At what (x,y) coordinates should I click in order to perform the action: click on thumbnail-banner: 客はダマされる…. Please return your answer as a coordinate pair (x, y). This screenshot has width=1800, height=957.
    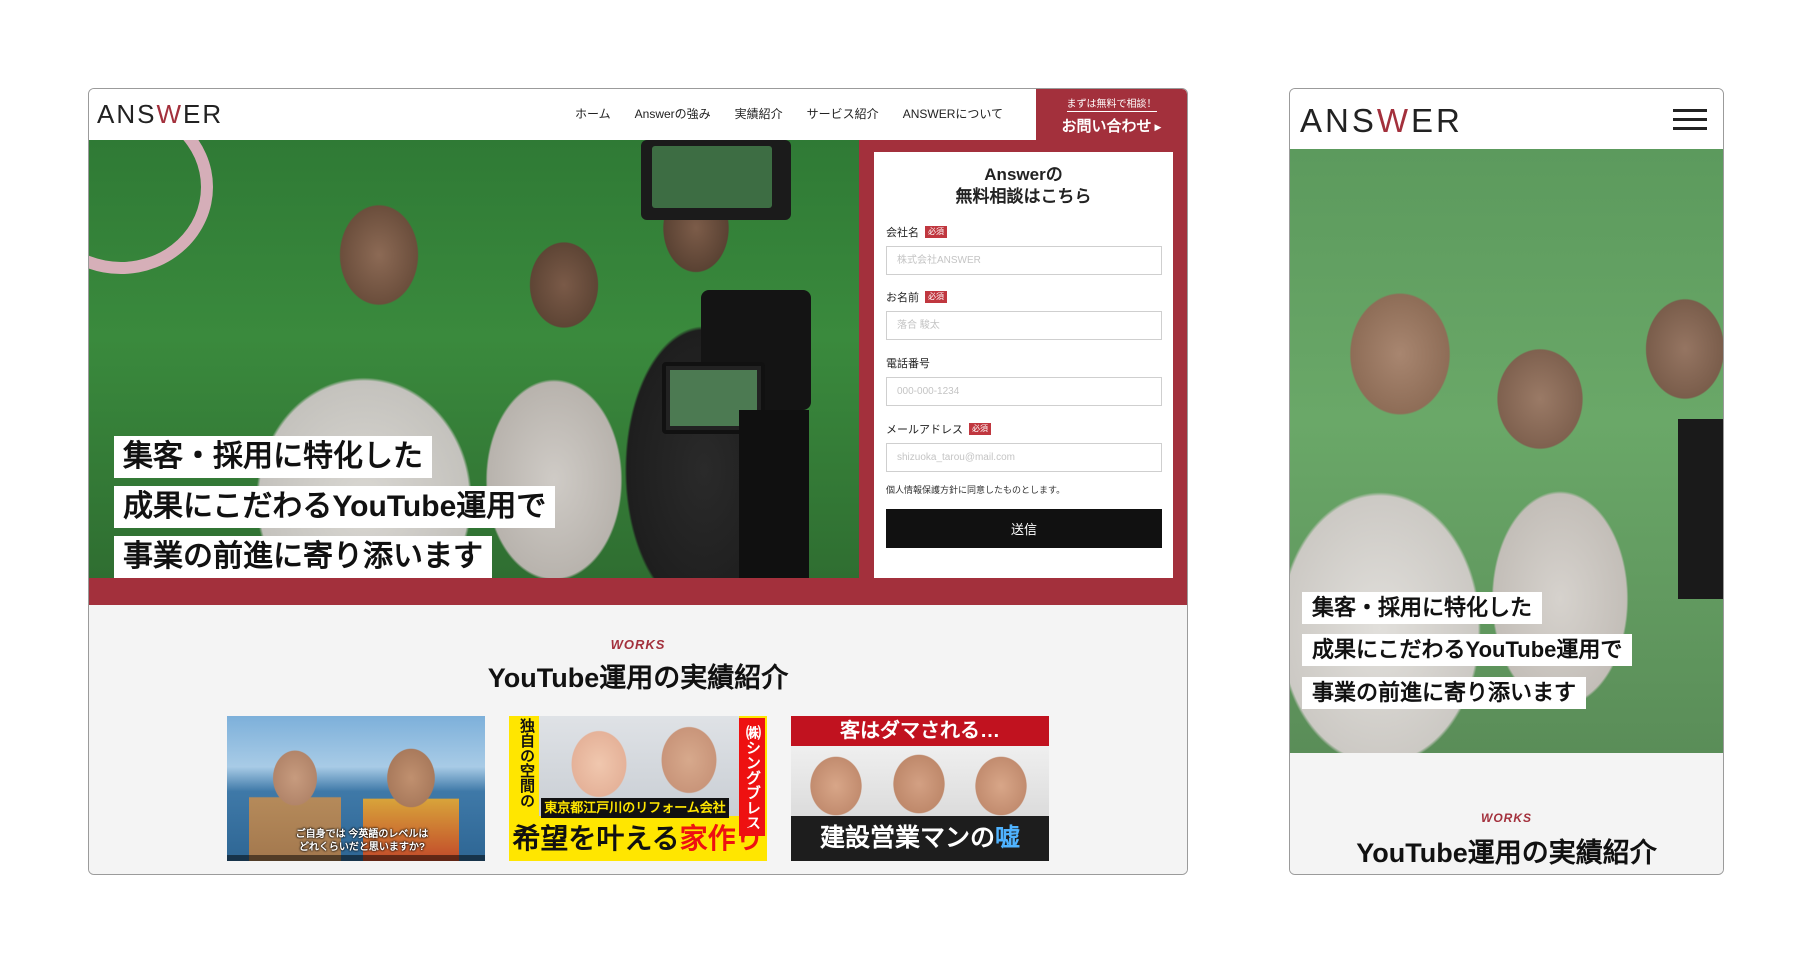
    Looking at the image, I should click on (920, 731).